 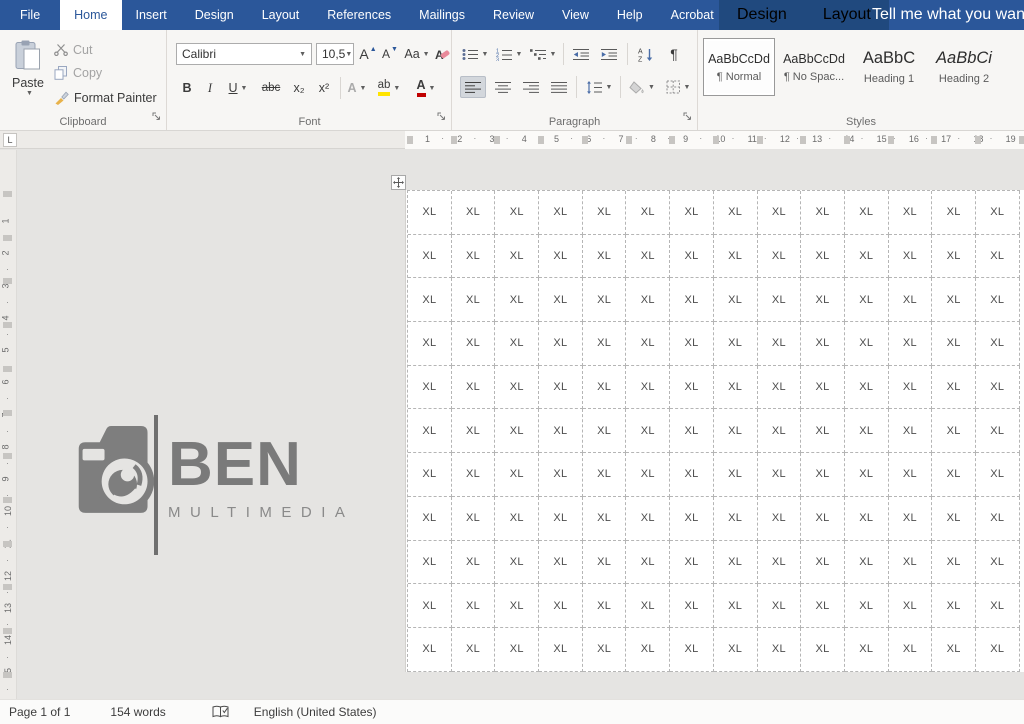 What do you see at coordinates (156, 117) in the screenshot?
I see `clipboard-dialog-launcher` at bounding box center [156, 117].